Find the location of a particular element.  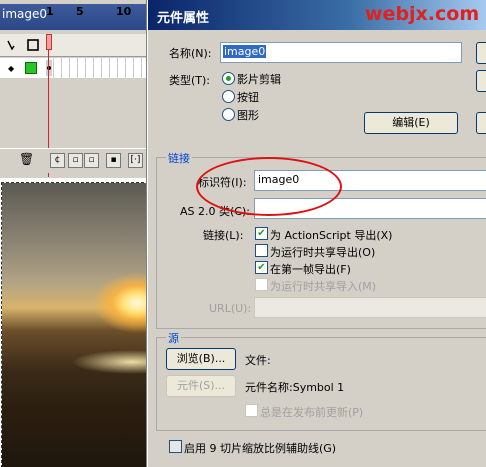

export-actionscript-checkbox: ✔ is located at coordinates (261, 233).